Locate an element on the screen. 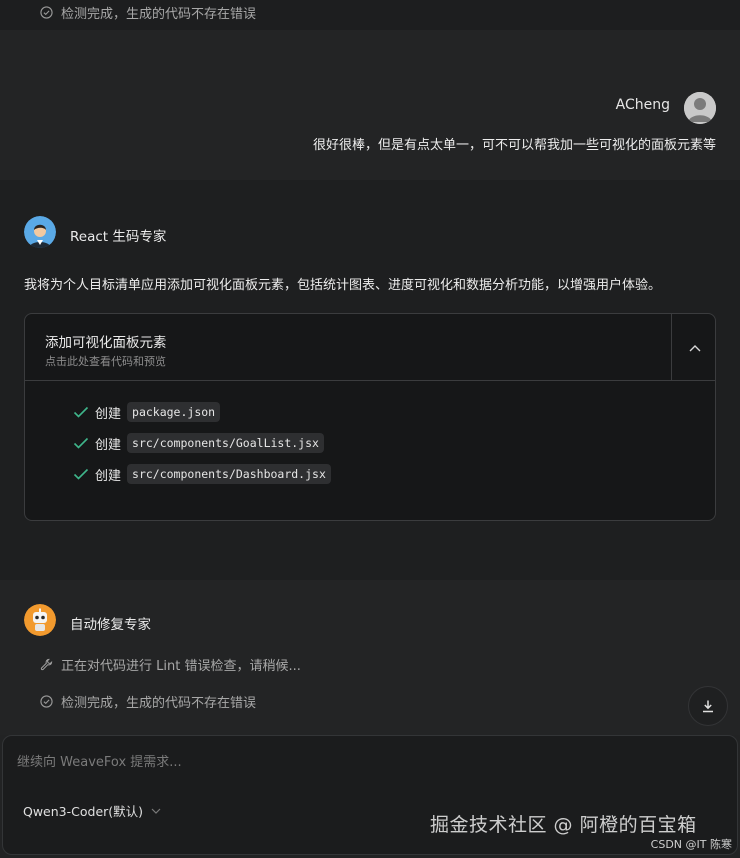  file-row: 创建 package.json is located at coordinates (147, 412).